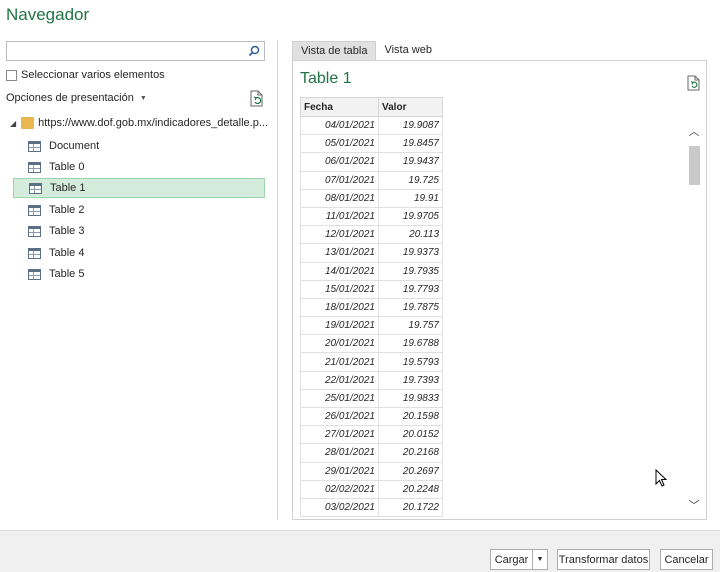 This screenshot has height=572, width=720. Describe the element at coordinates (410, 180) in the screenshot. I see `cell-valor: 19.725` at that location.